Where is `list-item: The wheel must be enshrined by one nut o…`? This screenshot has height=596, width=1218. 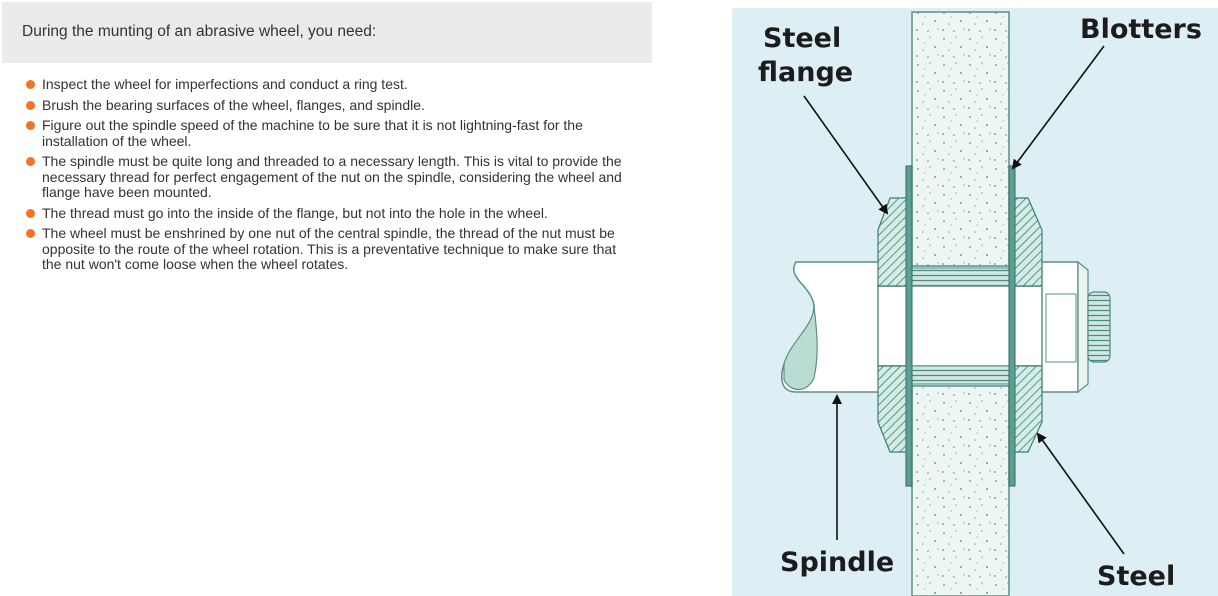 list-item: The wheel must be enshrined by one nut o… is located at coordinates (324, 249).